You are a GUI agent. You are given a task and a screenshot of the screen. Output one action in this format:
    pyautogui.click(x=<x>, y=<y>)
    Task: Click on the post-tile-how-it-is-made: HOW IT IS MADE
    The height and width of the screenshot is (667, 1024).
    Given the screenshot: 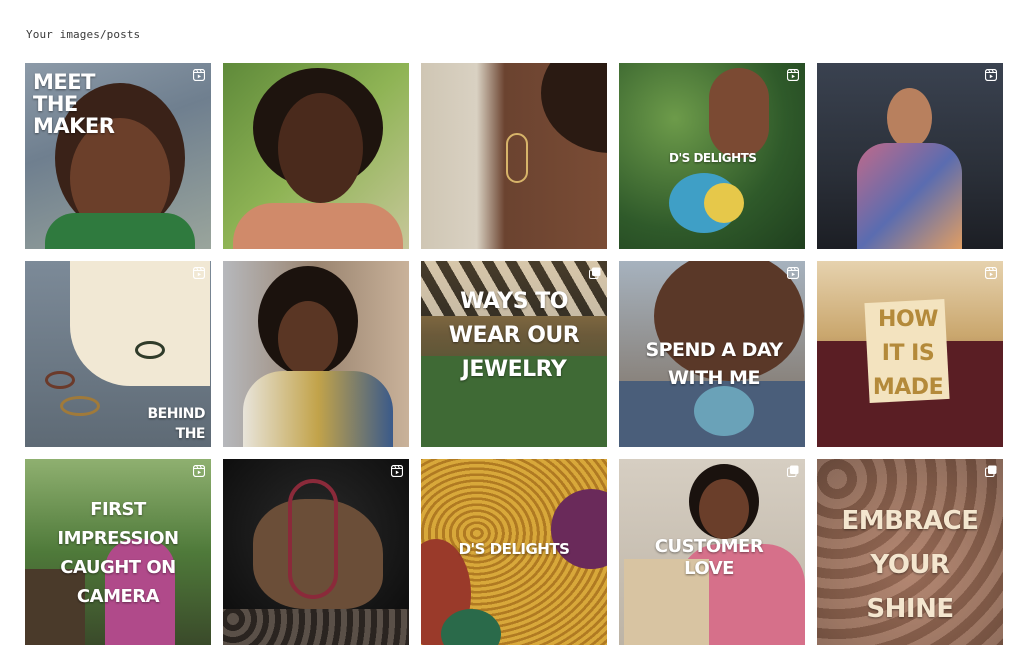 What is the action you would take?
    pyautogui.click(x=910, y=354)
    